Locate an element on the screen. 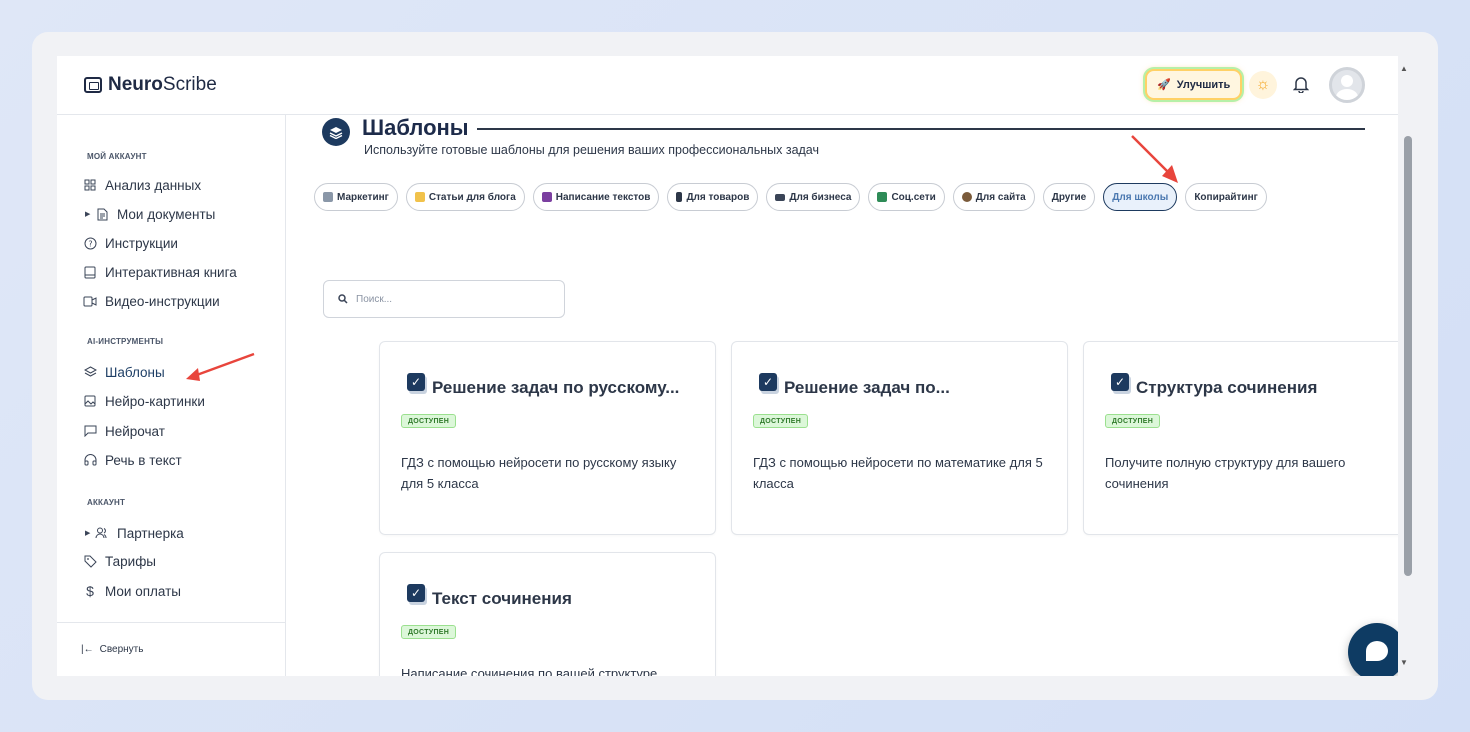  search-icon is located at coordinates (343, 299).